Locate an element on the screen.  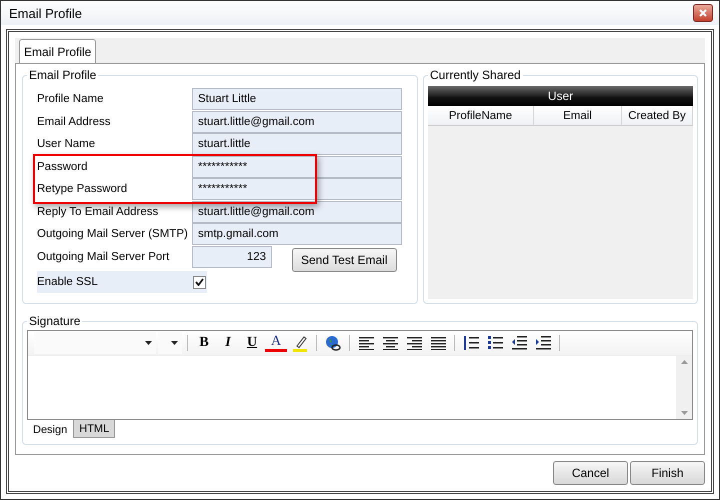
input-field: stuart.little is located at coordinates (297, 144).